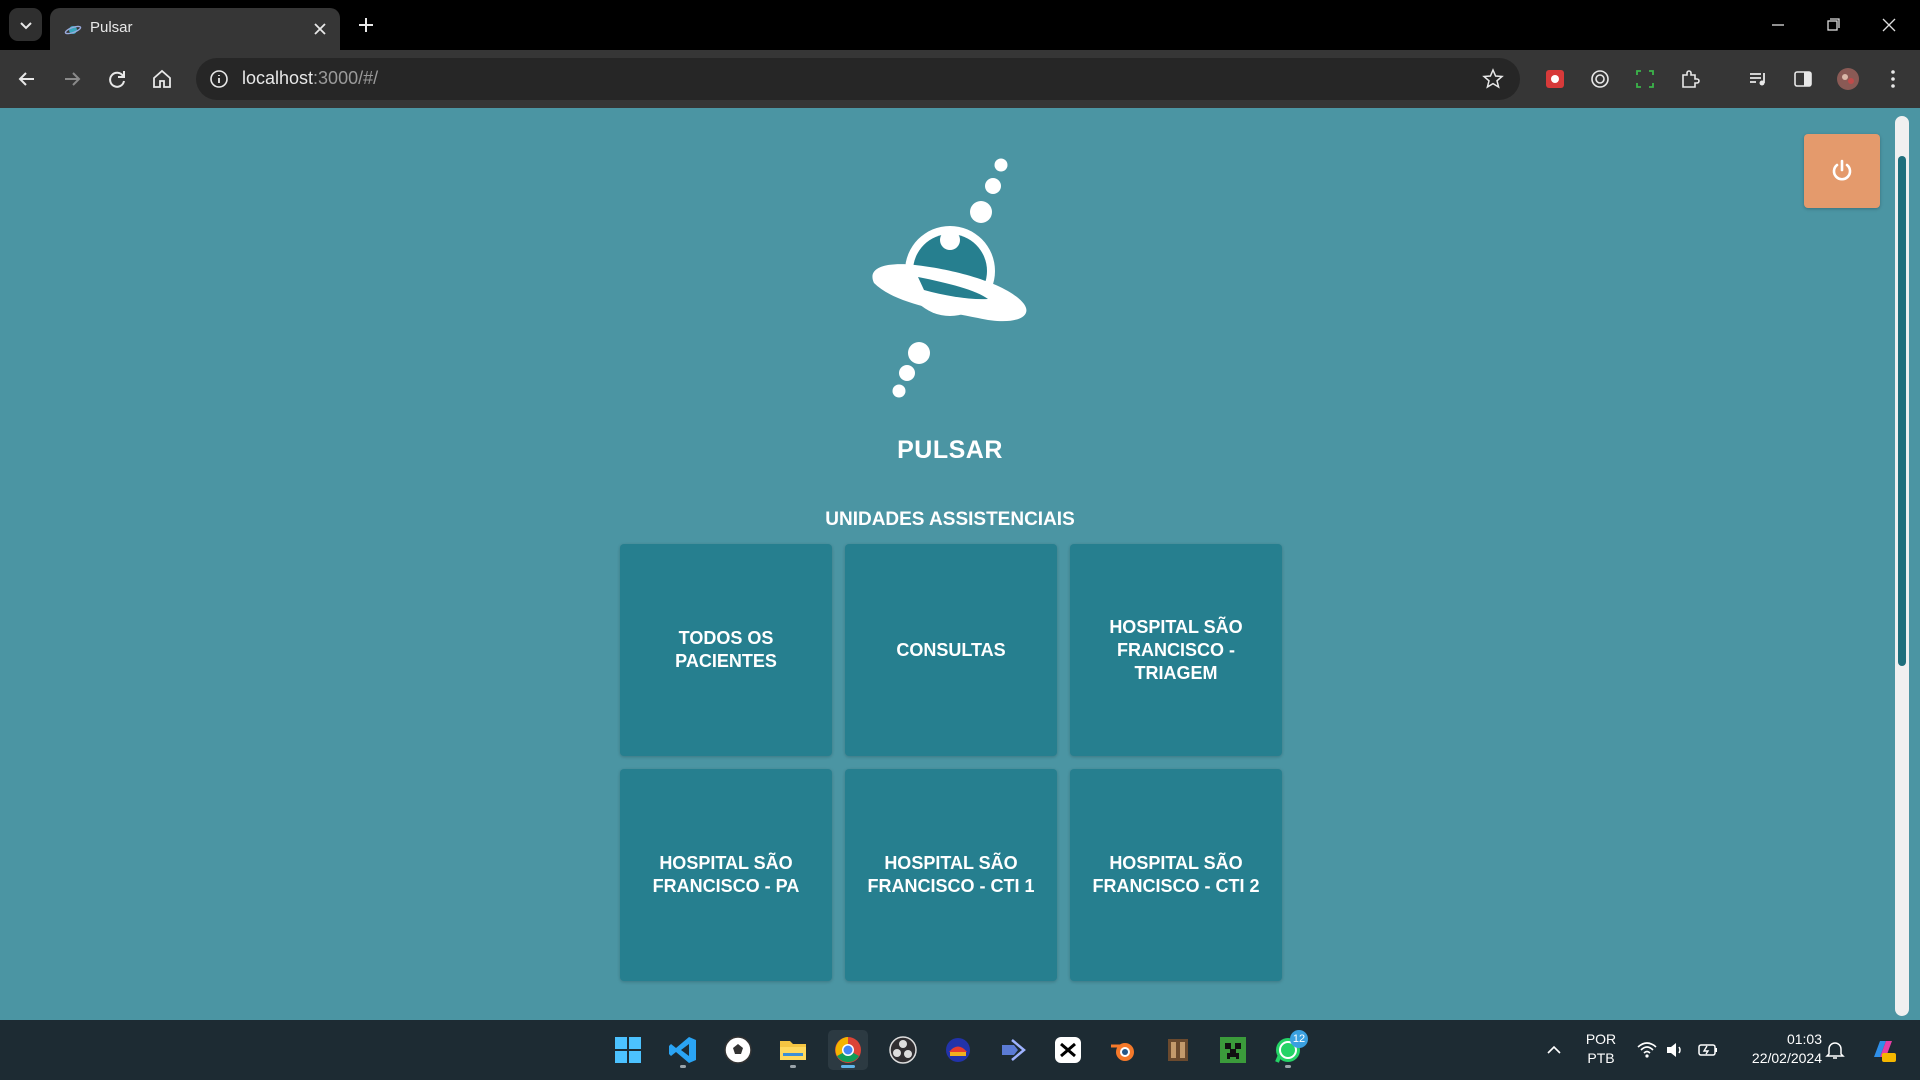  I want to click on close-window-icon, so click(1889, 25).